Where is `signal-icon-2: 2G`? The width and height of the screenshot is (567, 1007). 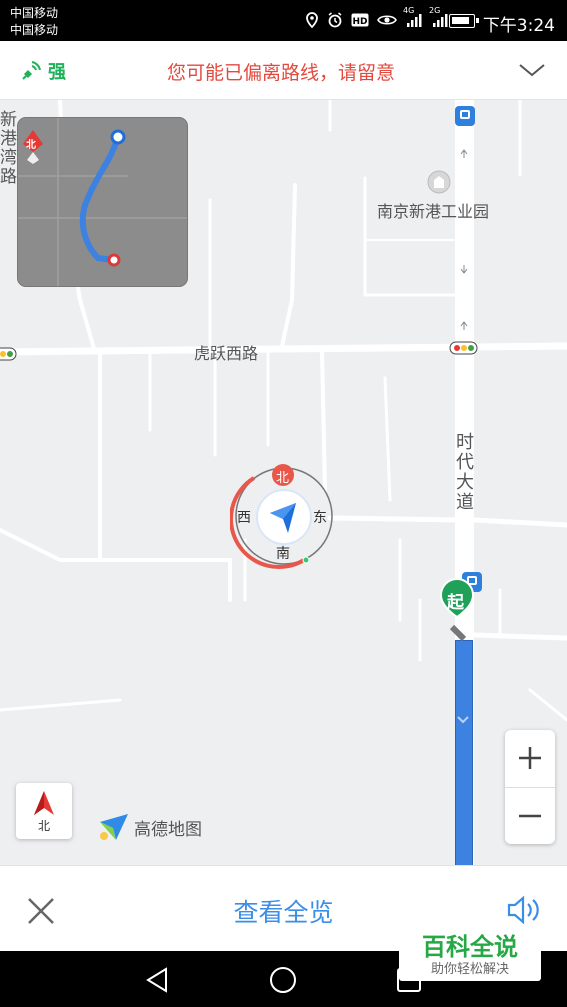 signal-icon-2: 2G is located at coordinates (439, 19).